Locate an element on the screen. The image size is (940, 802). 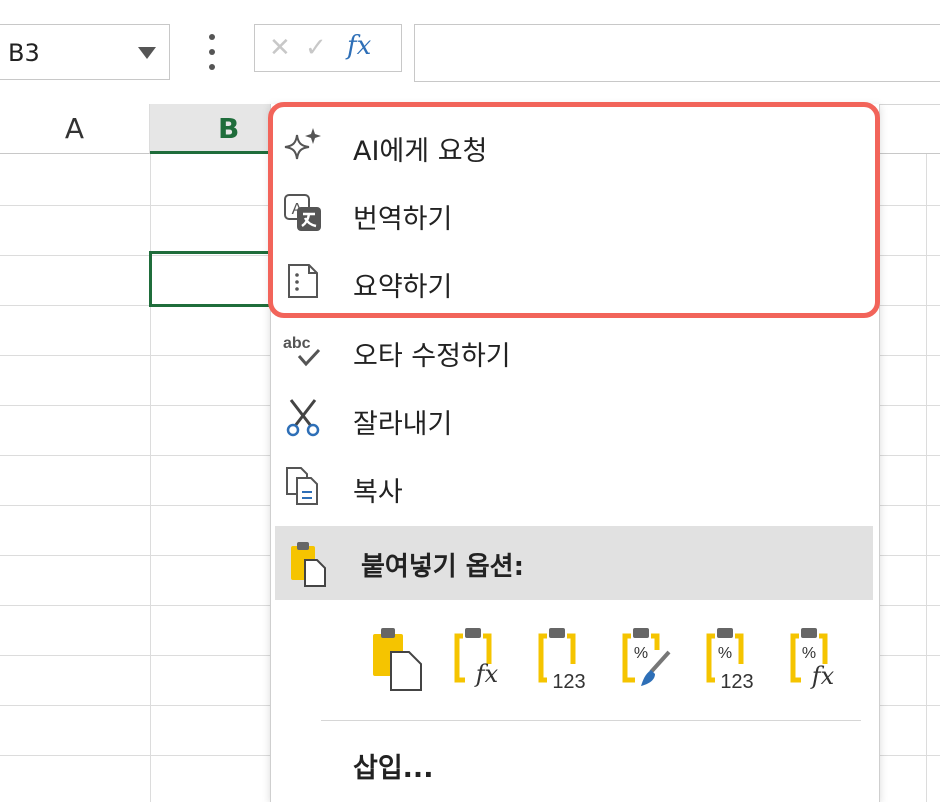
insert-function-icon: fx is located at coordinates (359, 46).